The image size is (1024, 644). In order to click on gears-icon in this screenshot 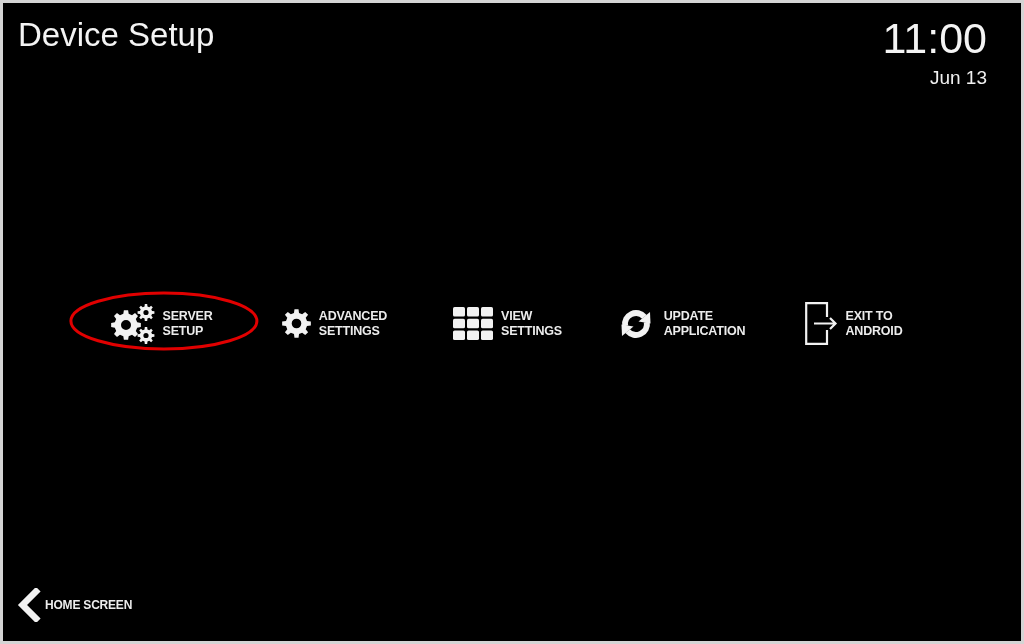, I will do `click(132, 323)`.